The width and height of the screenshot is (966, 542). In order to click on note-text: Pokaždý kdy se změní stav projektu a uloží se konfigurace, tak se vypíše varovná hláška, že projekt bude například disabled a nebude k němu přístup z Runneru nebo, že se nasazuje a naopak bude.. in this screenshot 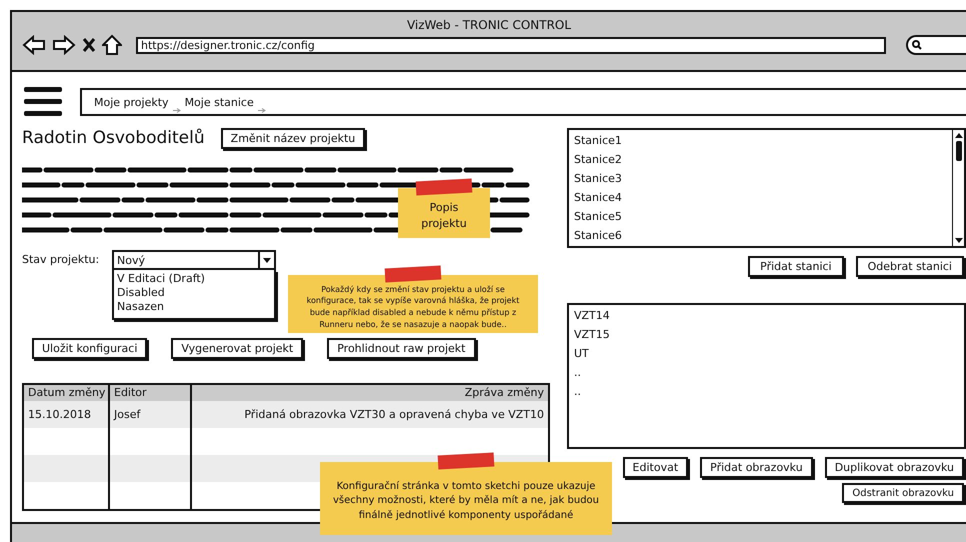, I will do `click(413, 307)`.